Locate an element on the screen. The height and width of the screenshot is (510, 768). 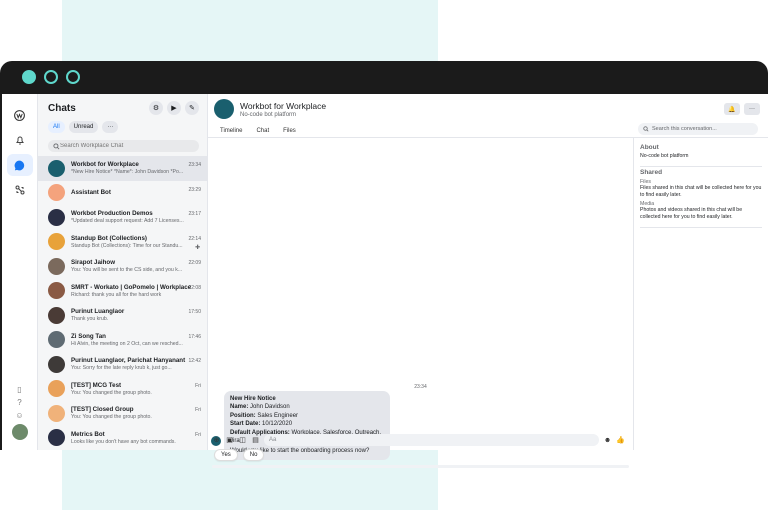
filter-all: All is located at coordinates (56, 127).